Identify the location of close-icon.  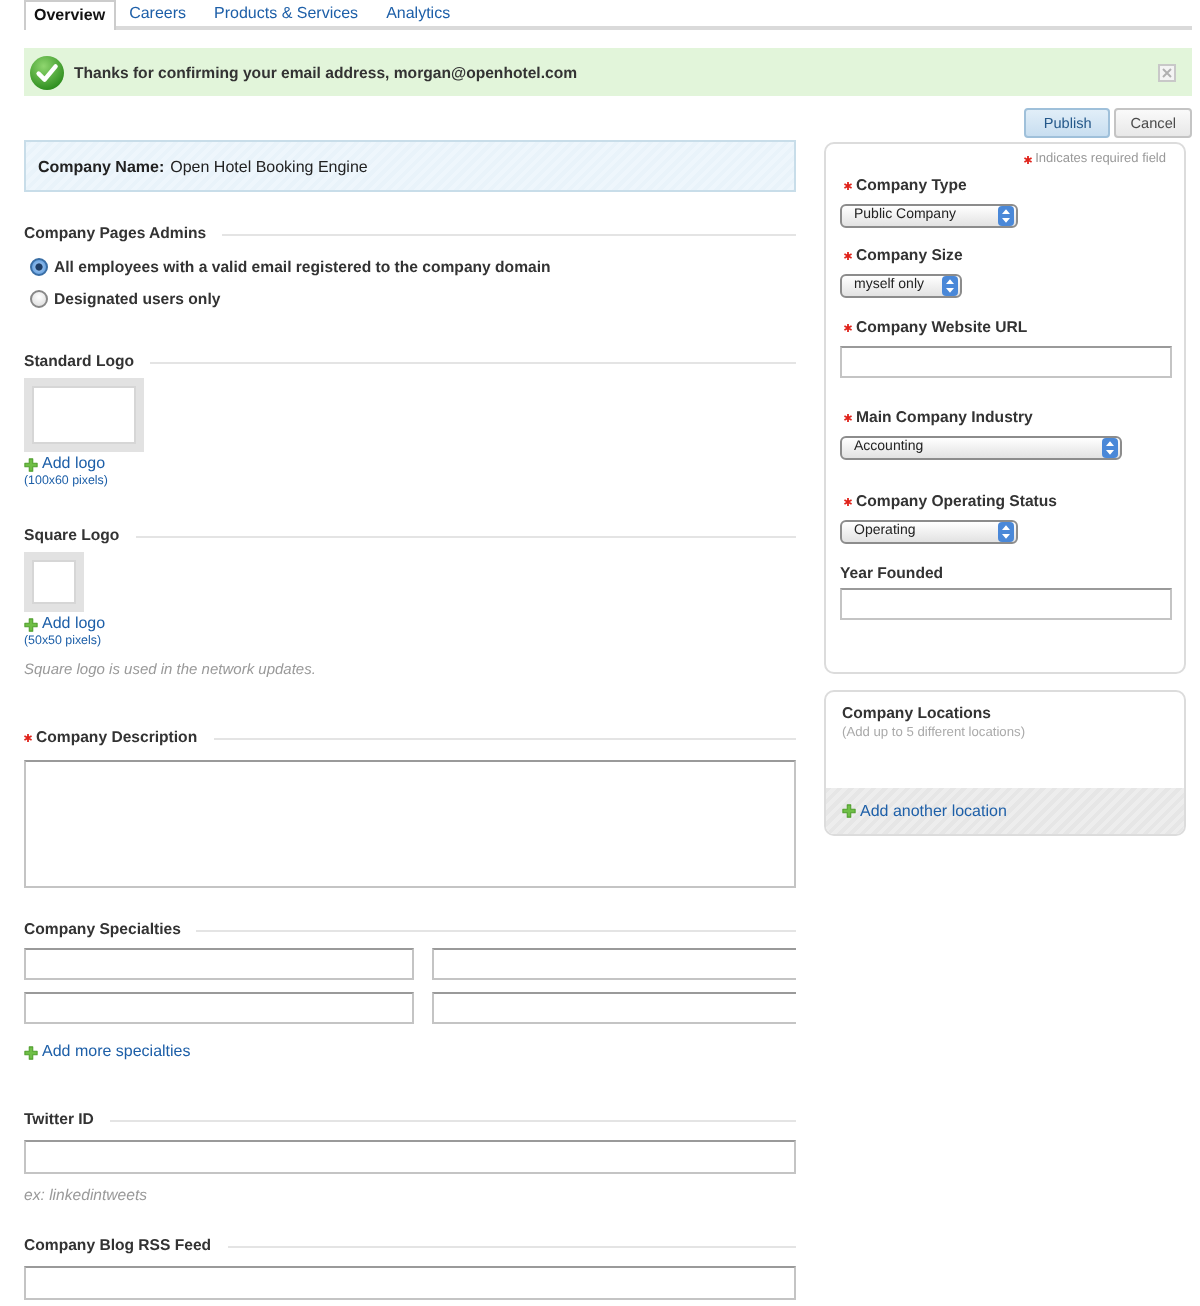
(1167, 72).